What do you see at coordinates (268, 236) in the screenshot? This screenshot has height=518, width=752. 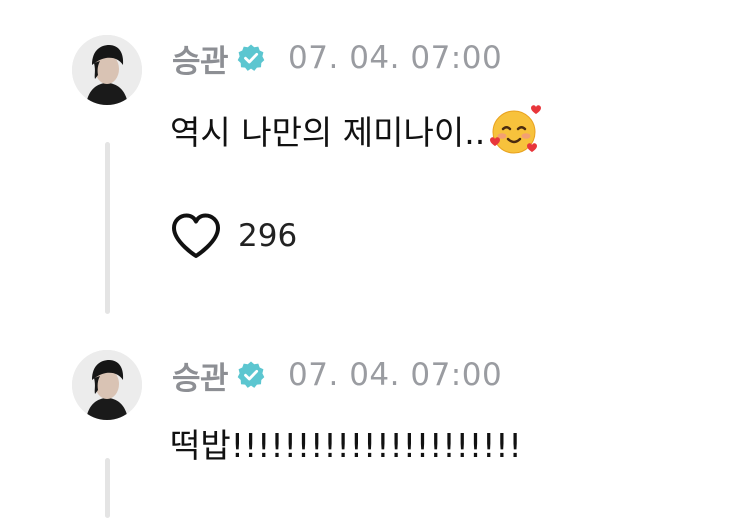 I see `like-count: 296` at bounding box center [268, 236].